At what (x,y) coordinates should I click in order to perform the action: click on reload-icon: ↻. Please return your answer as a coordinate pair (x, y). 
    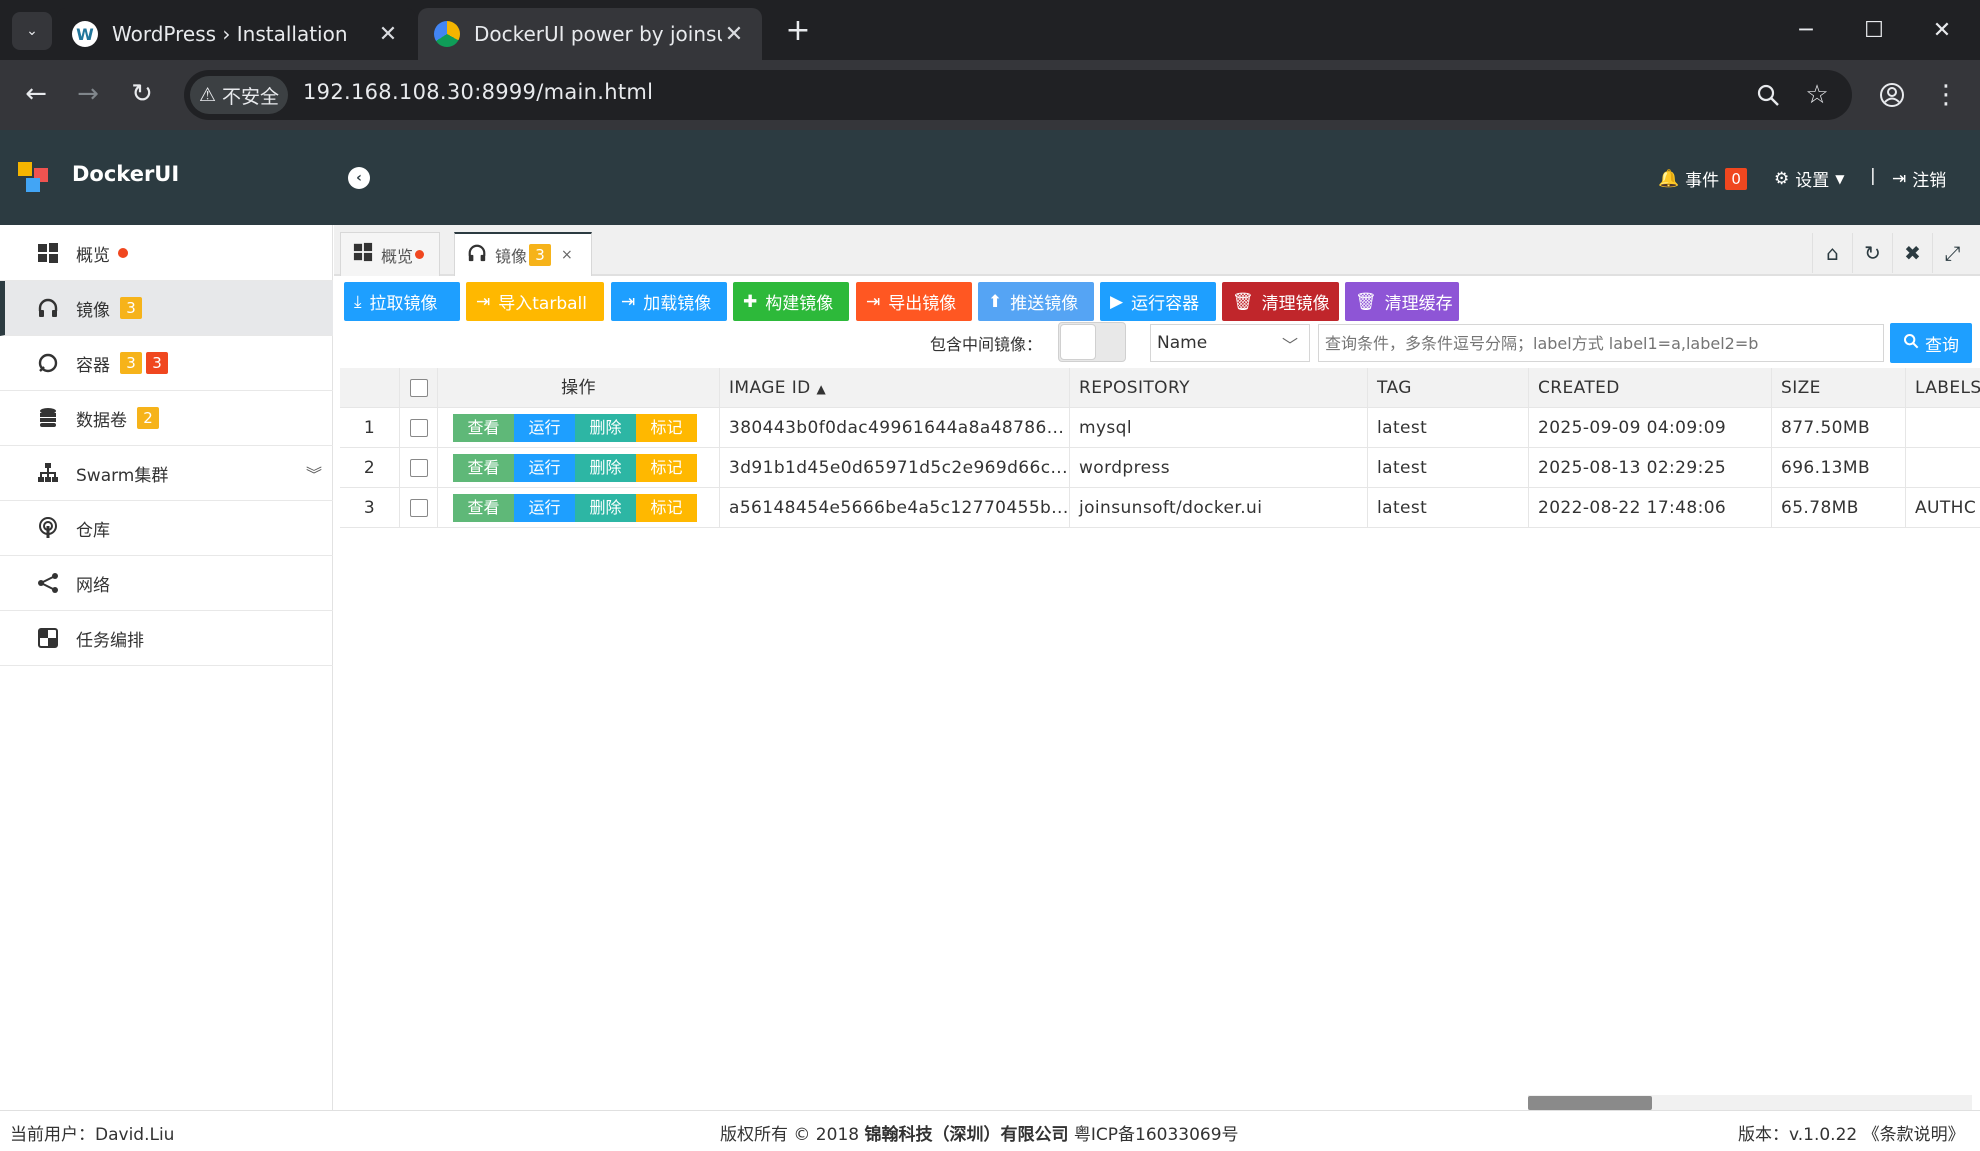
    Looking at the image, I should click on (142, 94).